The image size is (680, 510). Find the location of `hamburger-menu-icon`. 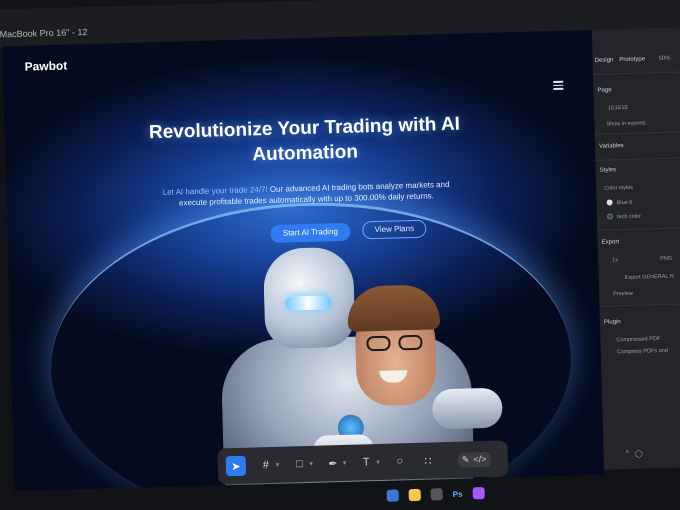

hamburger-menu-icon is located at coordinates (558, 85).